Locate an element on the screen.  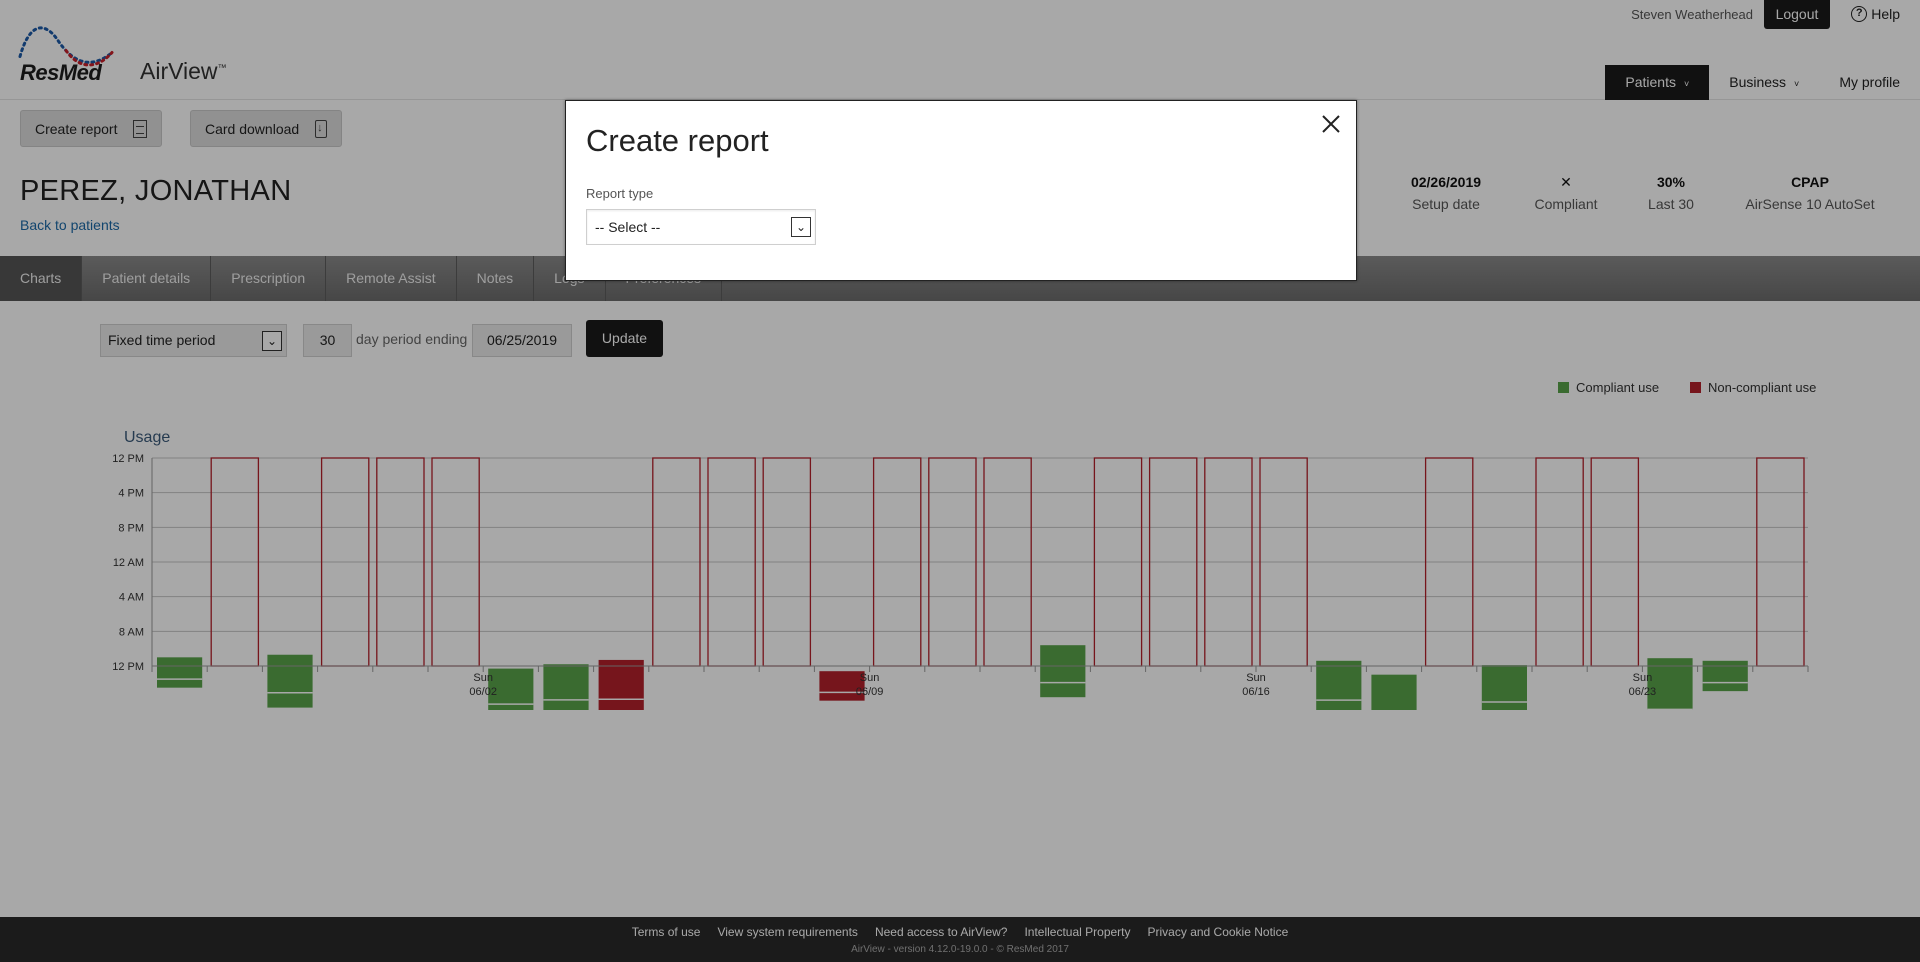
create-report-dialog: Create report Report type -- Select -- ⌄ is located at coordinates (961, 190).